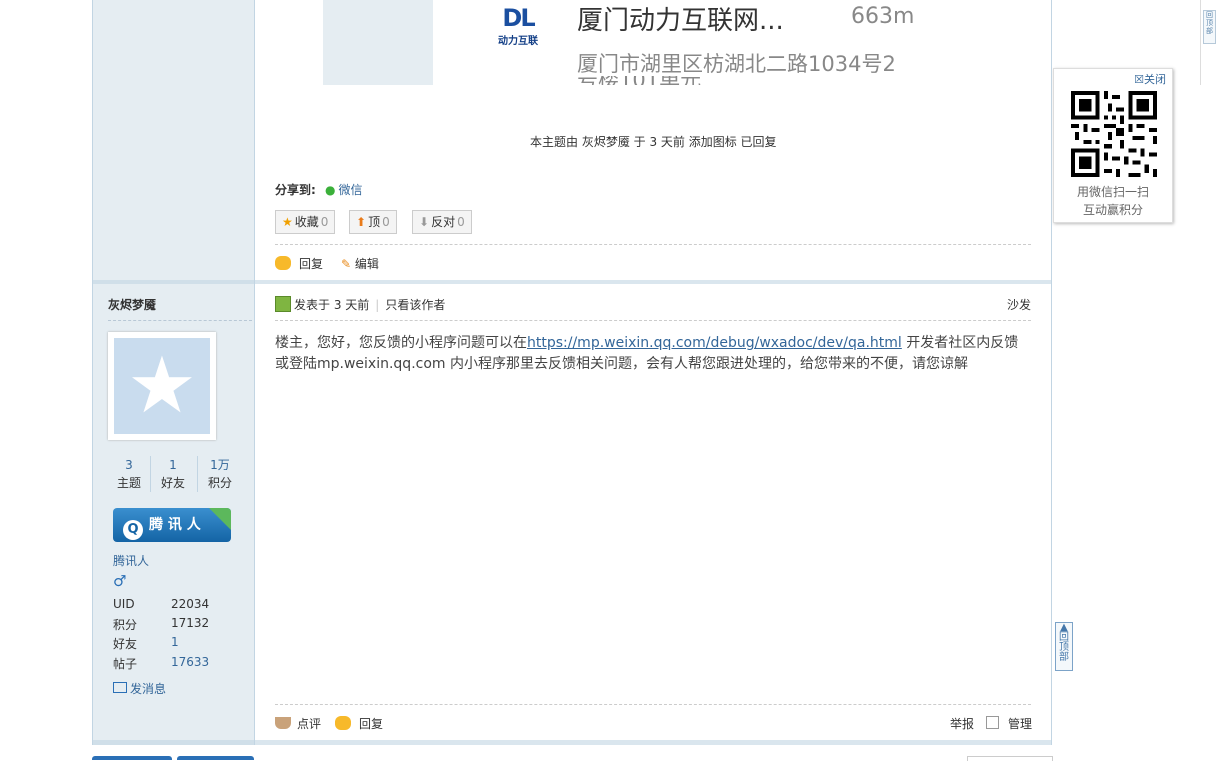 The image size is (1216, 761). What do you see at coordinates (190, 623) in the screenshot?
I see `profile-value: 17132` at bounding box center [190, 623].